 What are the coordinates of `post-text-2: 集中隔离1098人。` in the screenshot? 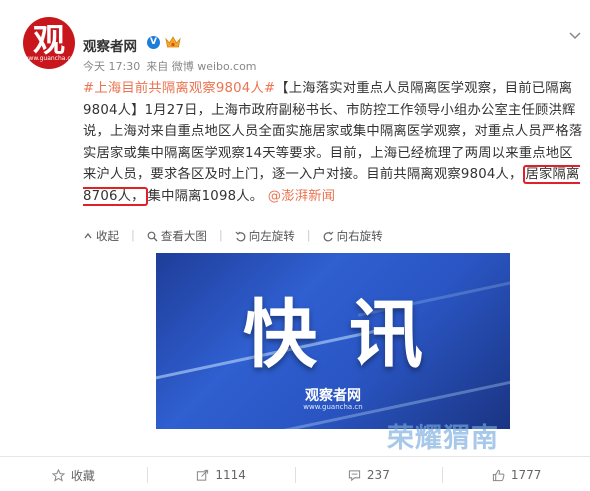 It's located at (205, 196).